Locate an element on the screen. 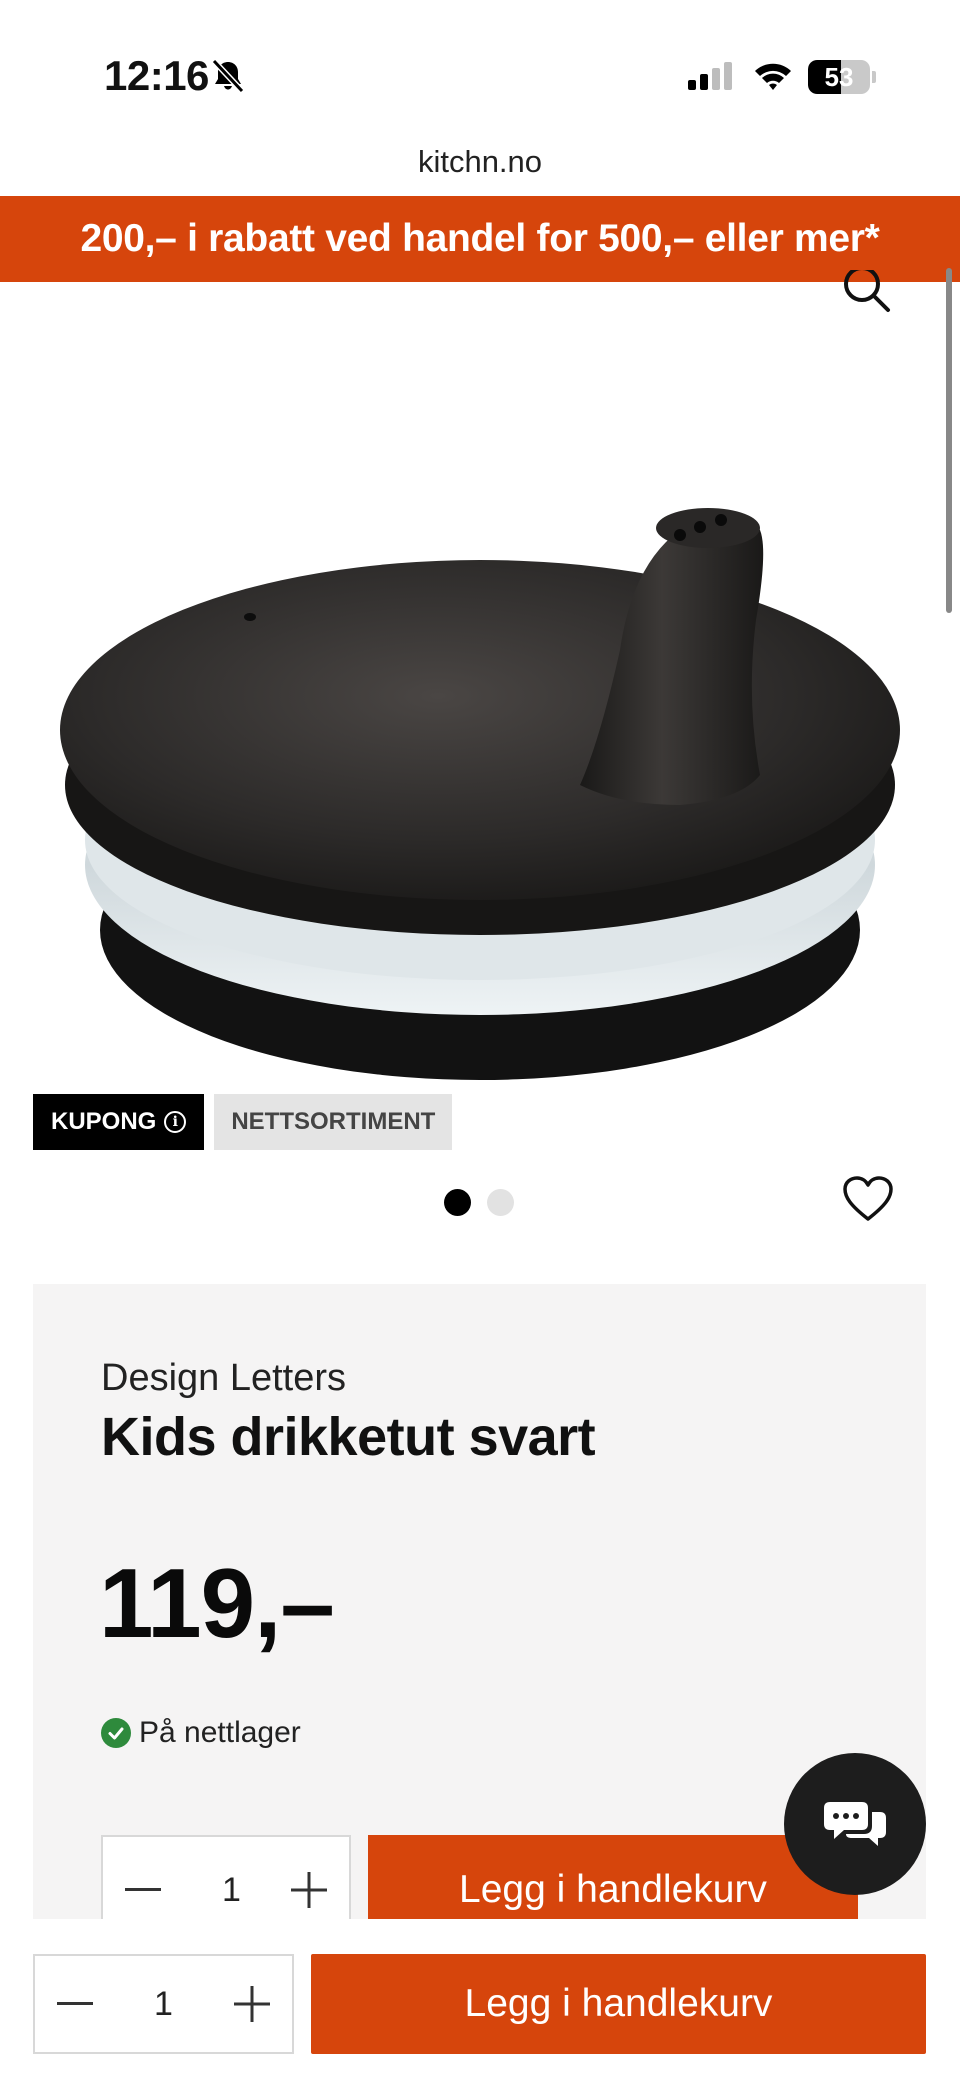 The width and height of the screenshot is (960, 2087). page-scrollbar is located at coordinates (949, 440).